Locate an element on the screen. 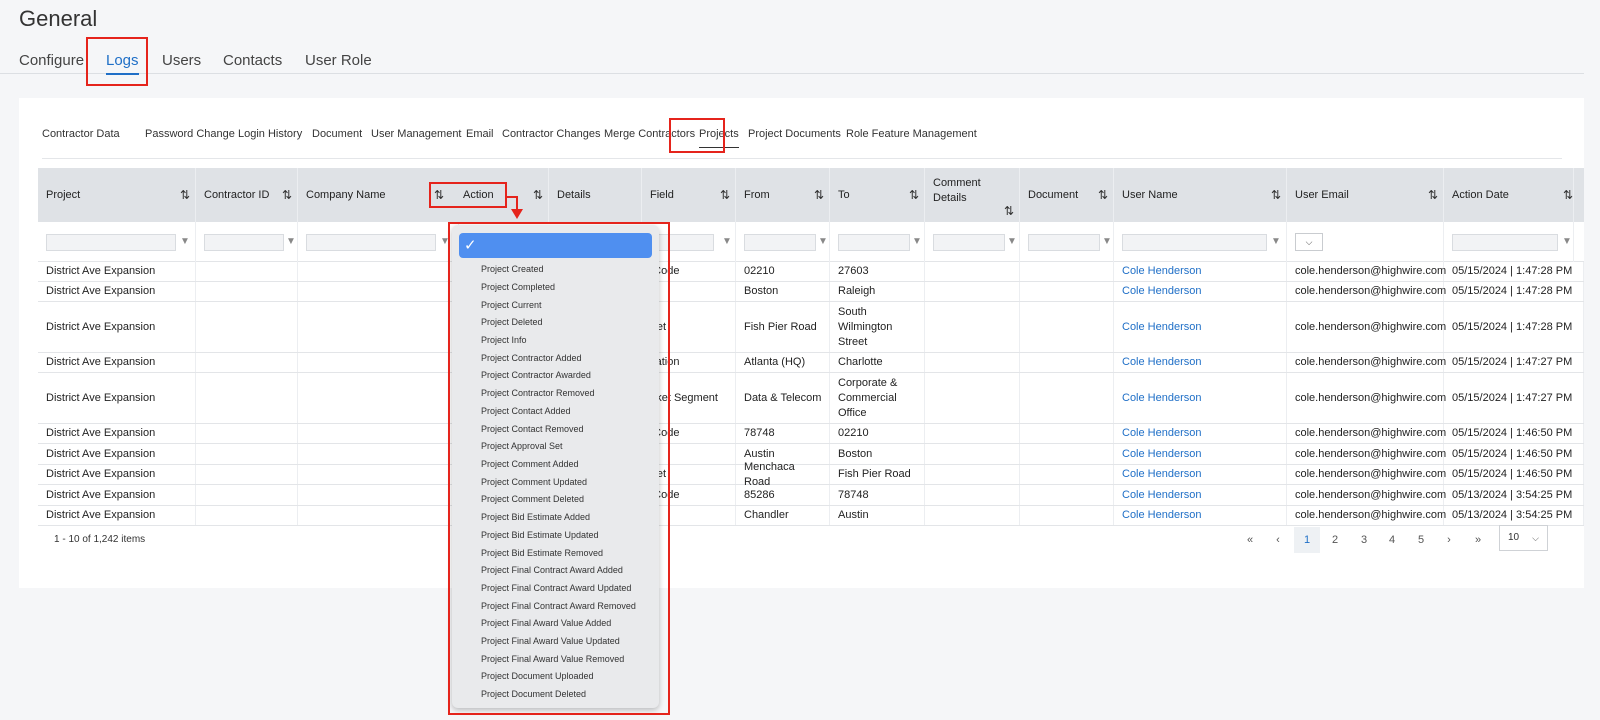  dropdown-option: Project Comment Updated is located at coordinates (534, 482).